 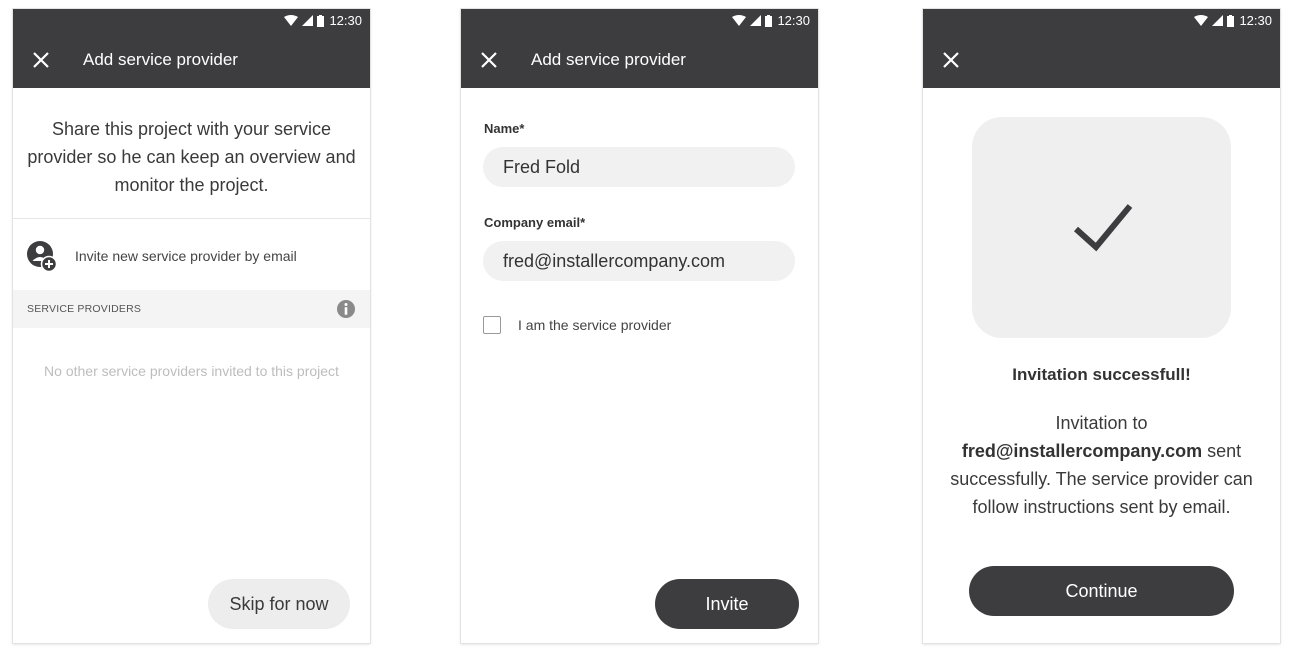 What do you see at coordinates (1082, 451) in the screenshot?
I see `invited-email: fred@installercompany.com` at bounding box center [1082, 451].